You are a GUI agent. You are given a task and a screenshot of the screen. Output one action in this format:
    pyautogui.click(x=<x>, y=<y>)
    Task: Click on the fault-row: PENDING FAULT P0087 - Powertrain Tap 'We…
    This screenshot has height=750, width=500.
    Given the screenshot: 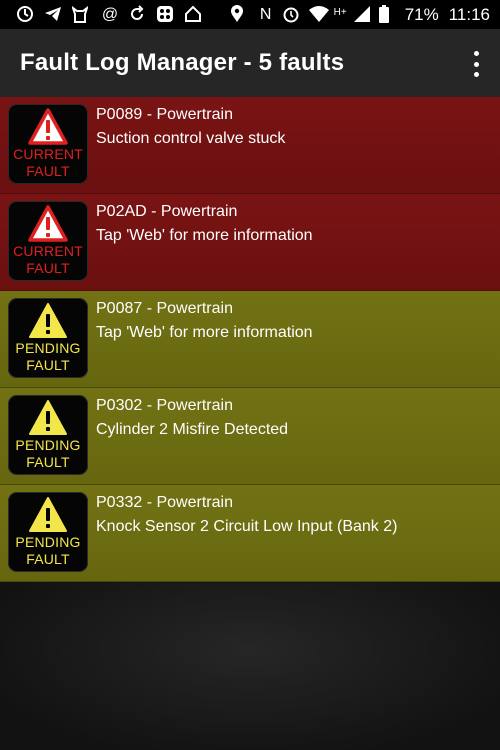 What is the action you would take?
    pyautogui.click(x=250, y=339)
    